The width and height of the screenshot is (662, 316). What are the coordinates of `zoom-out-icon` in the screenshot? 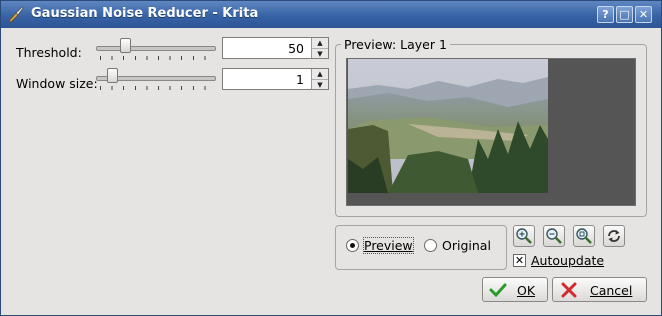 It's located at (554, 236).